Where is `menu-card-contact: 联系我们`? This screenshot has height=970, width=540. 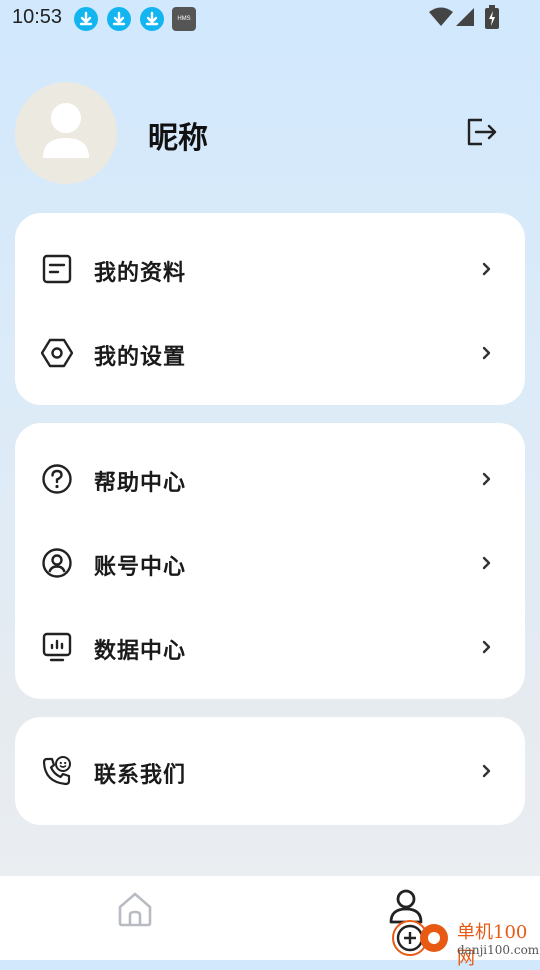
menu-card-contact: 联系我们 is located at coordinates (270, 771).